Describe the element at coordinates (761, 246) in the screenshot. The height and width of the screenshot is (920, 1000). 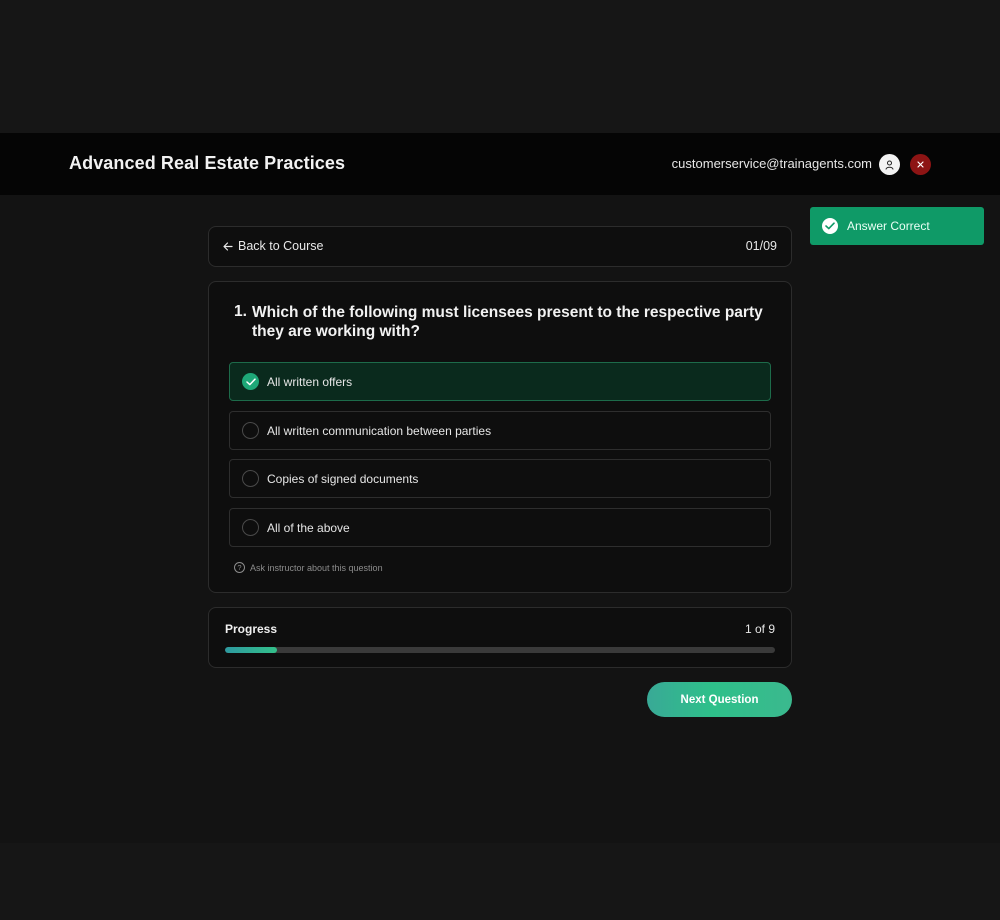
I see `question-counter: 01/09` at that location.